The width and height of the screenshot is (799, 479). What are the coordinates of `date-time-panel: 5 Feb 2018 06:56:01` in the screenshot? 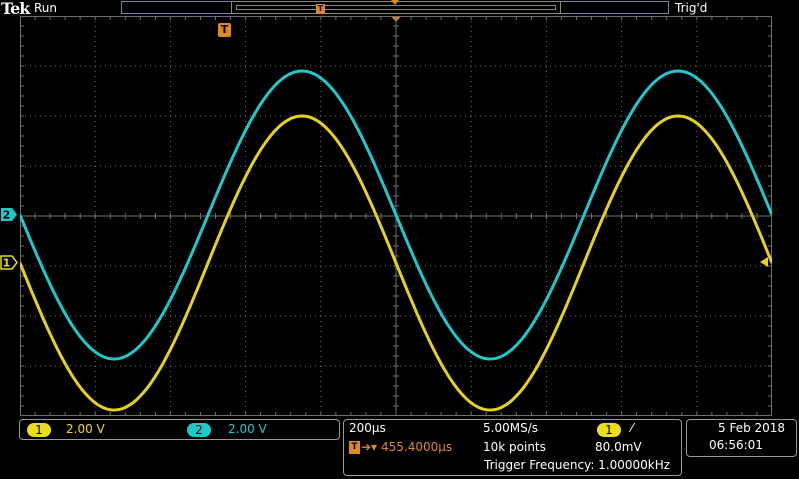 It's located at (741, 438).